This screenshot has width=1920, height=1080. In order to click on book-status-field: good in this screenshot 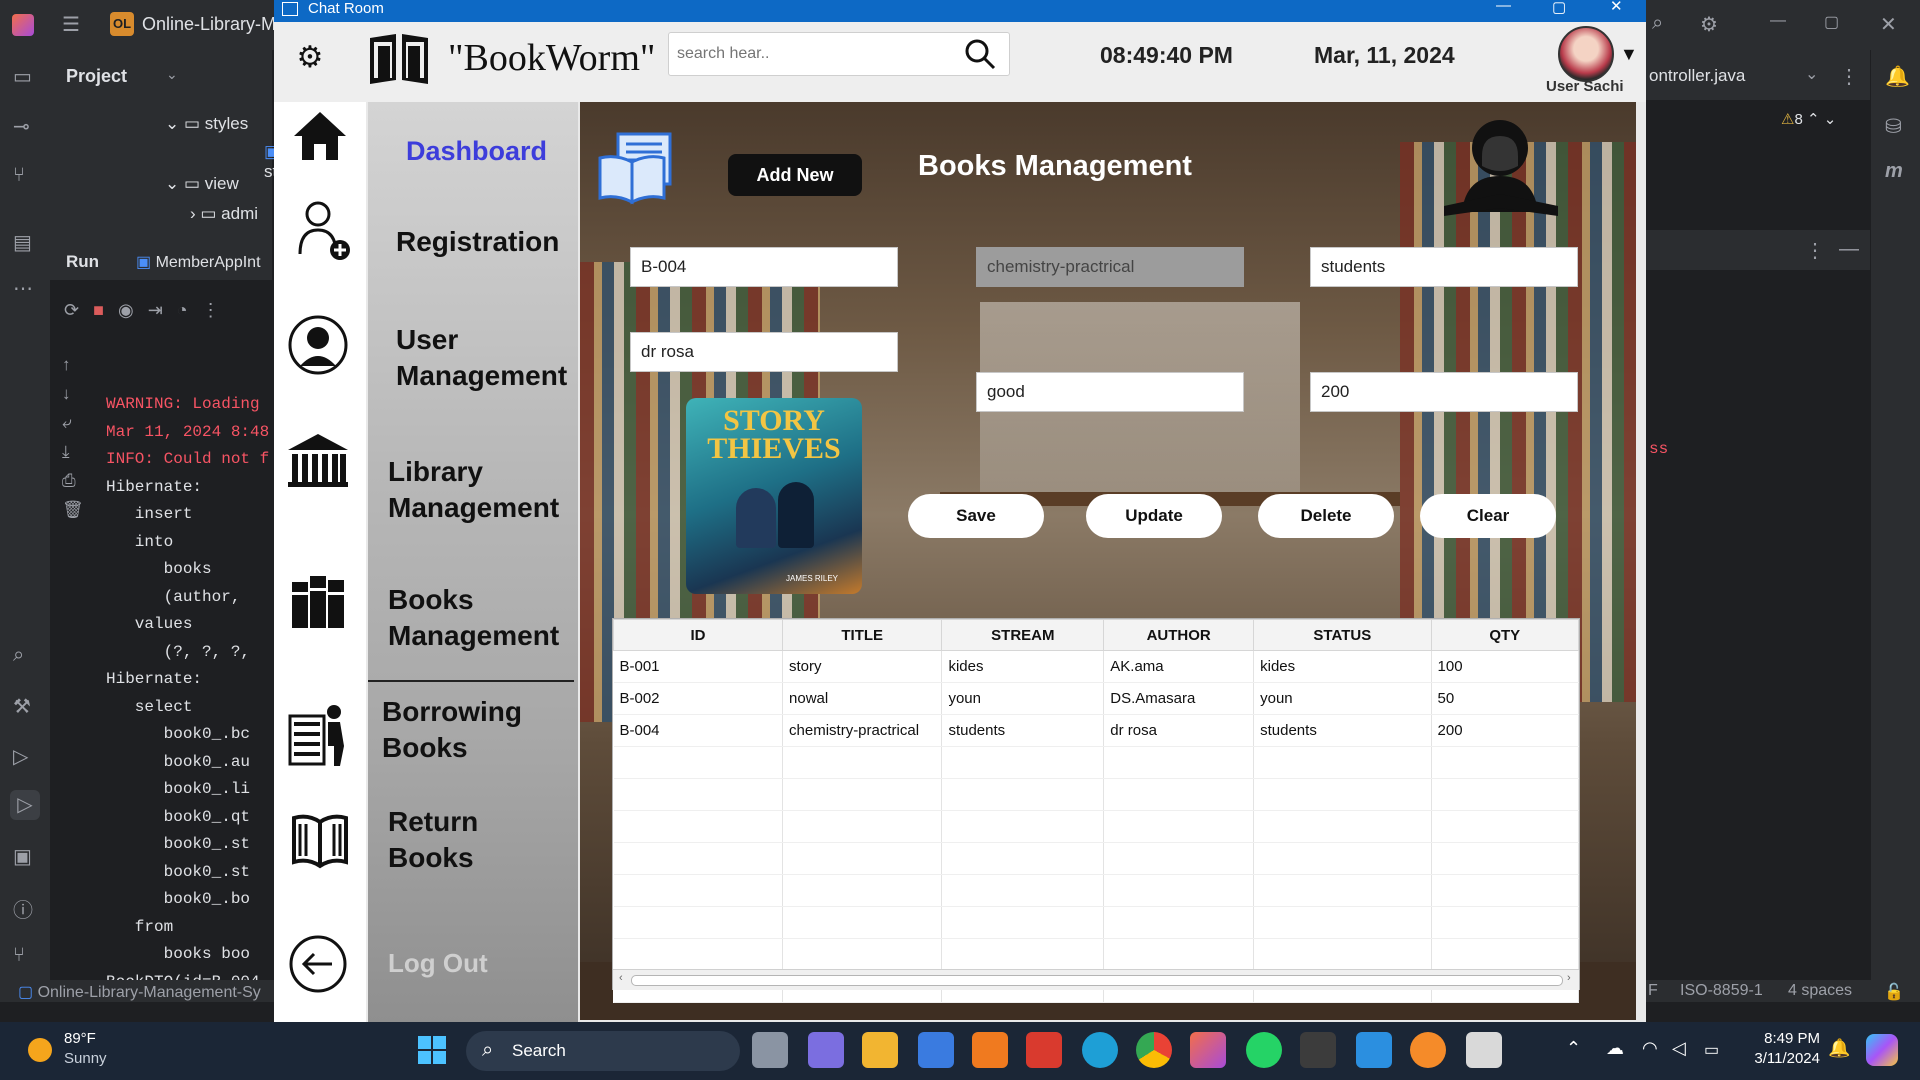, I will do `click(1110, 392)`.